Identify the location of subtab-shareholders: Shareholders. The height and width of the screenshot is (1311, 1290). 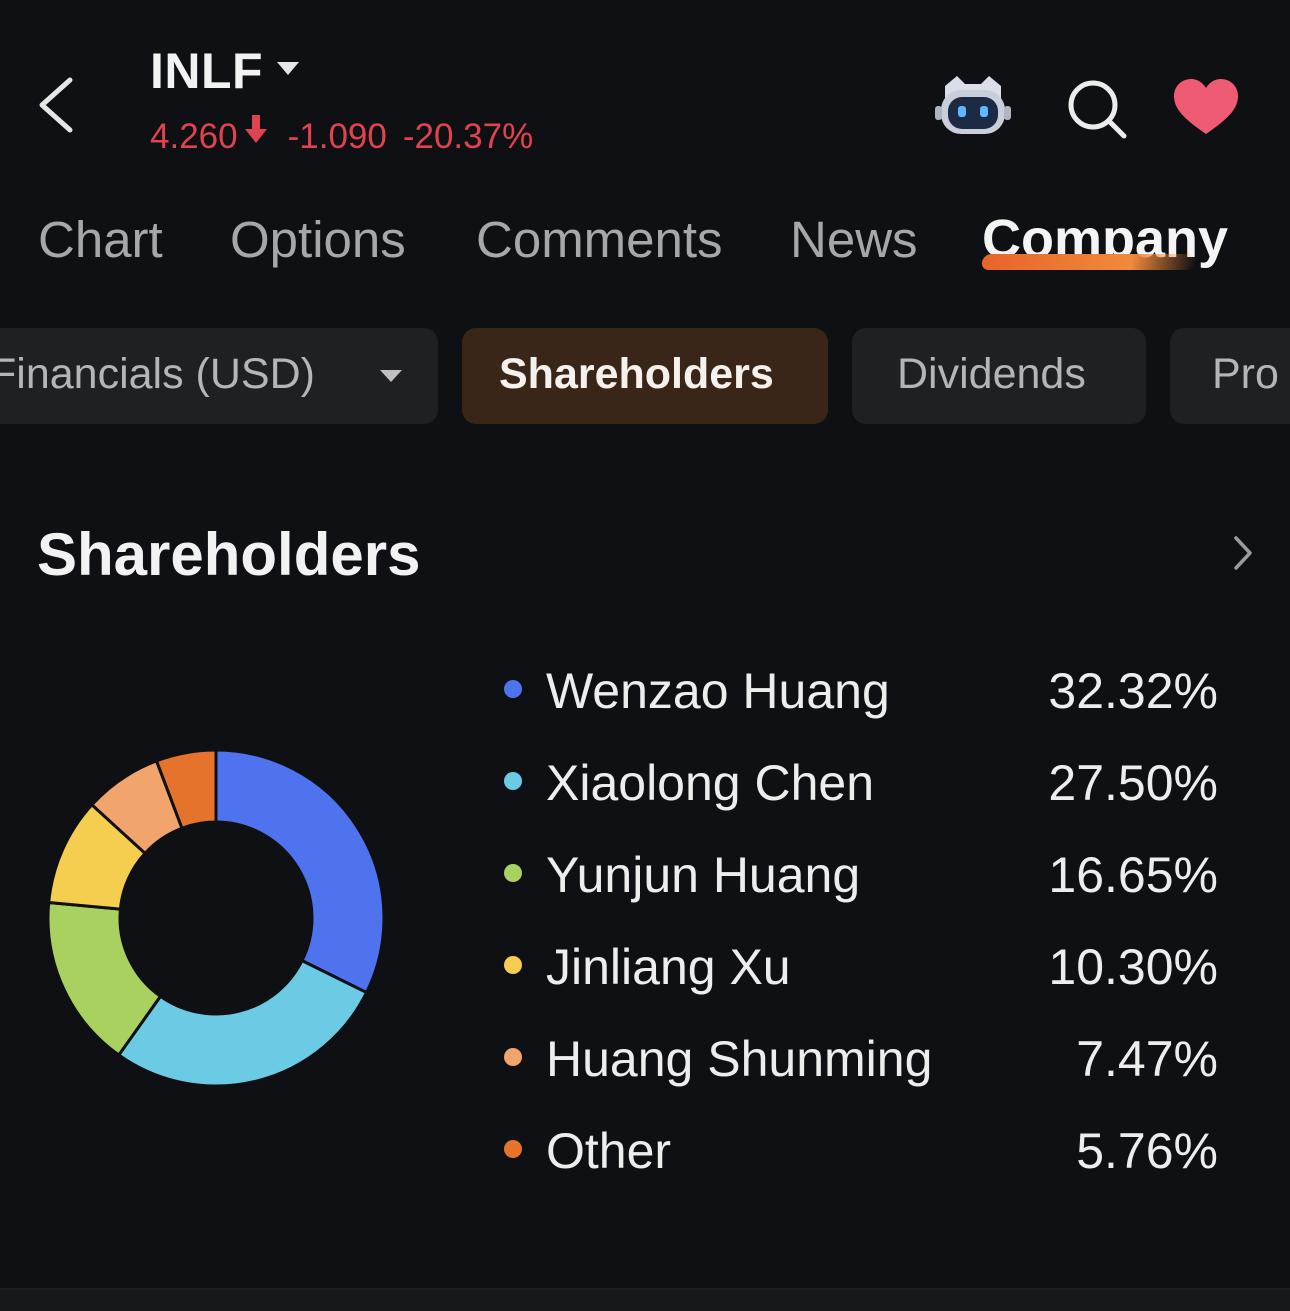
(645, 376).